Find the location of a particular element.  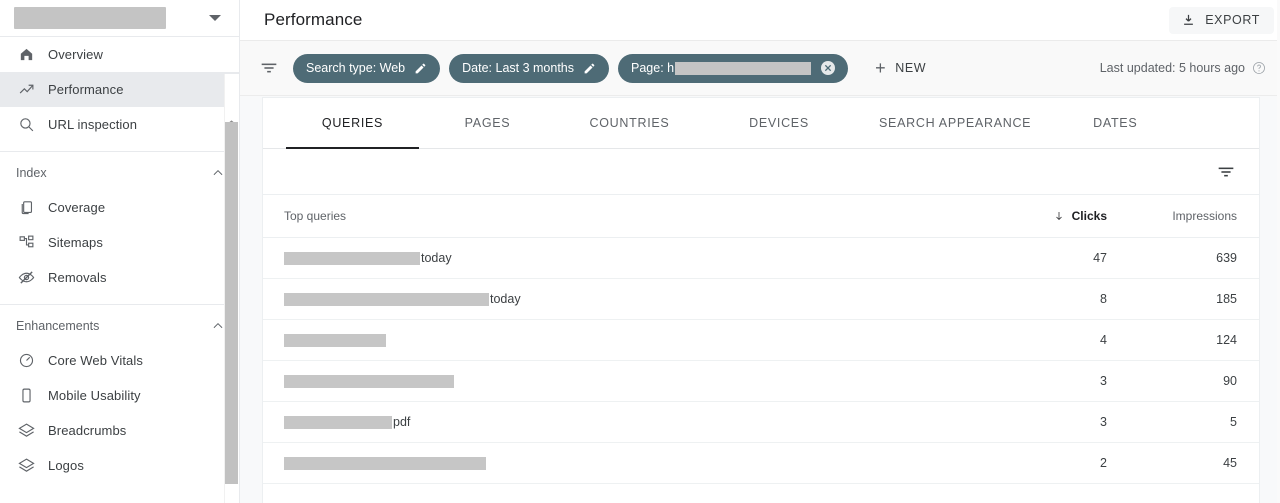

top-bar: Performance EXPORT is located at coordinates (760, 20).